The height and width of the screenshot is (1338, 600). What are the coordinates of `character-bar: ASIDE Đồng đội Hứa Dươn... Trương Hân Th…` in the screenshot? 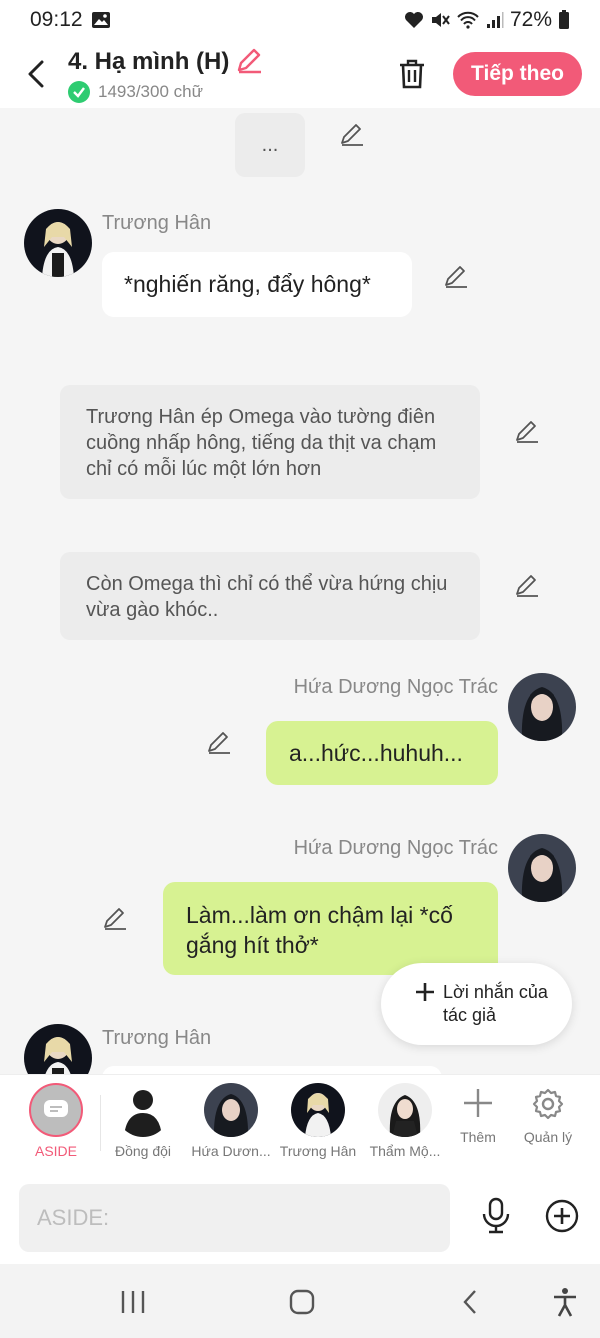 It's located at (300, 1124).